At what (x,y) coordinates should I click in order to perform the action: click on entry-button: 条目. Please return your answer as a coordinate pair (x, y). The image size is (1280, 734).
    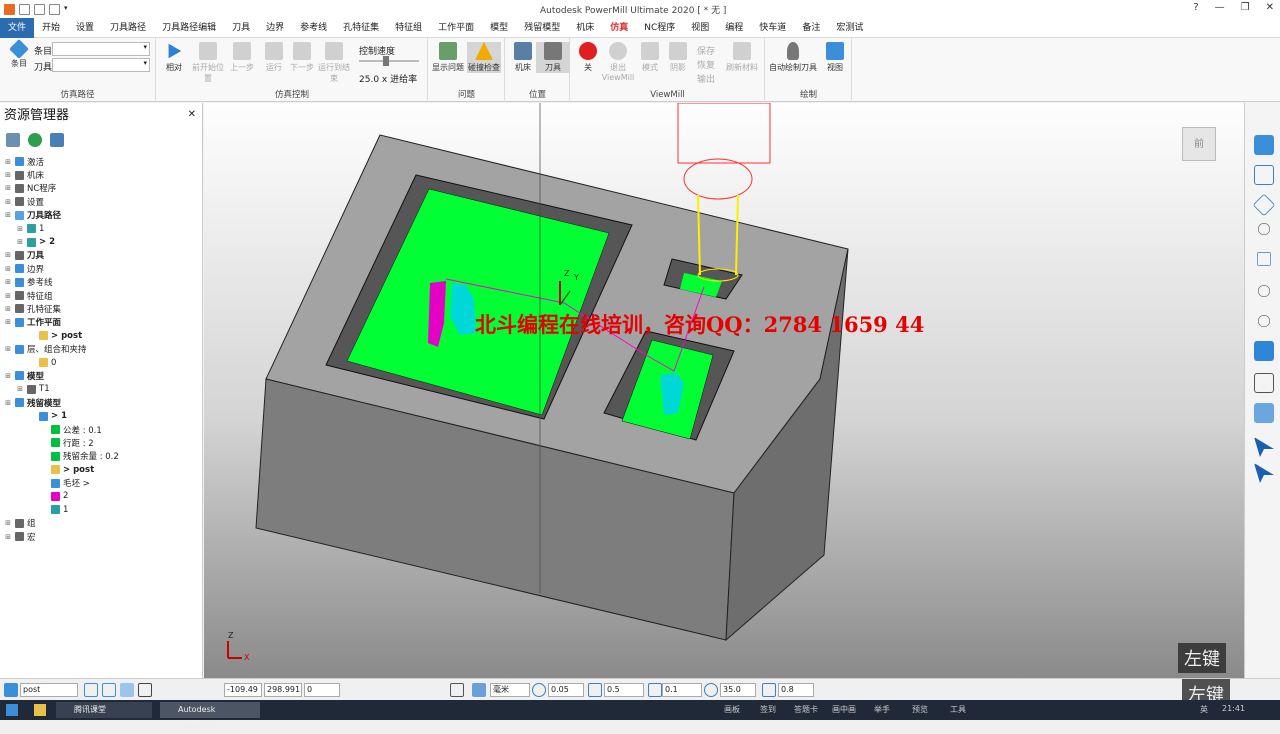
    Looking at the image, I should click on (19, 54).